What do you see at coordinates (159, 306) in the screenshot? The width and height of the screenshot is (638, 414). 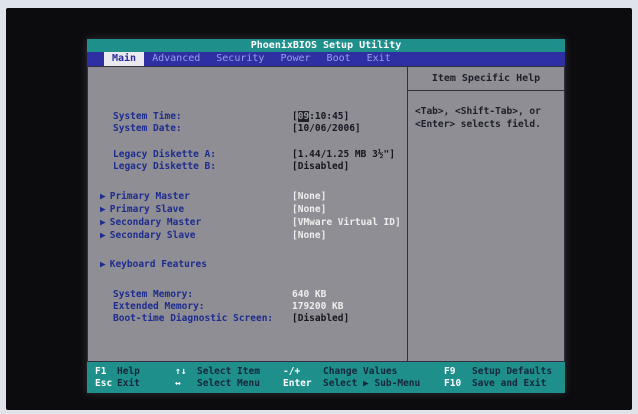 I see `extended-memory-label: Extended Memory:` at bounding box center [159, 306].